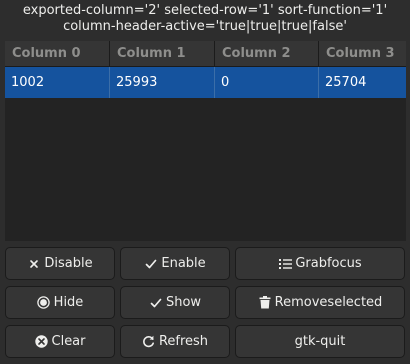  What do you see at coordinates (183, 302) in the screenshot?
I see `show-label: Show` at bounding box center [183, 302].